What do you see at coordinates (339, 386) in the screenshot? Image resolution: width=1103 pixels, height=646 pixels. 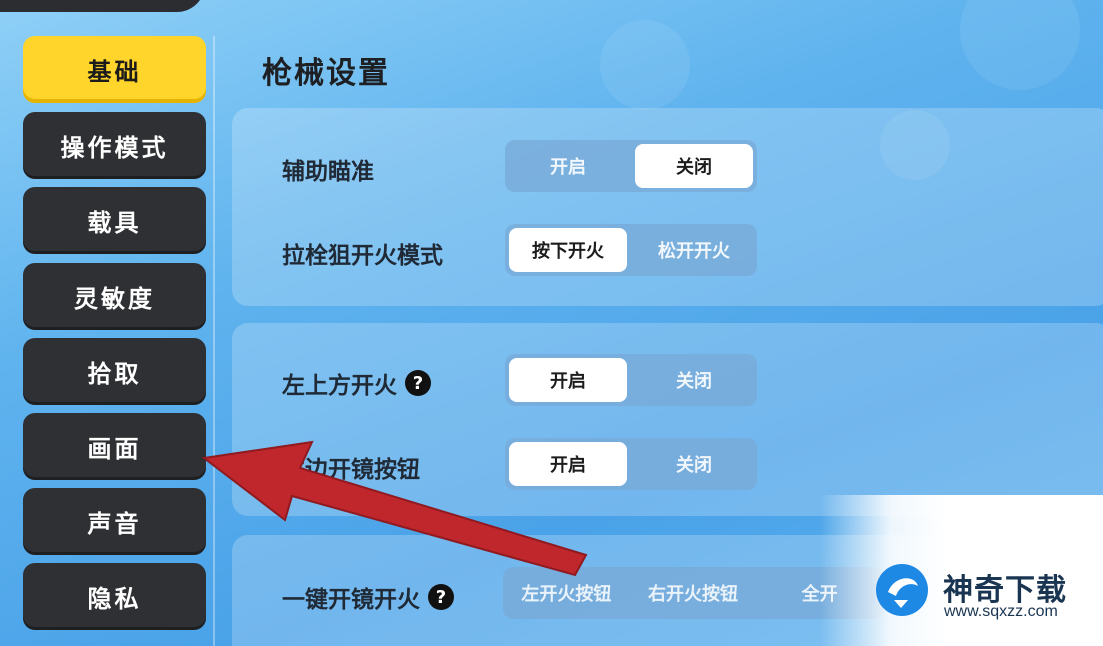 I see `setting-label-text: 左上方开火` at bounding box center [339, 386].